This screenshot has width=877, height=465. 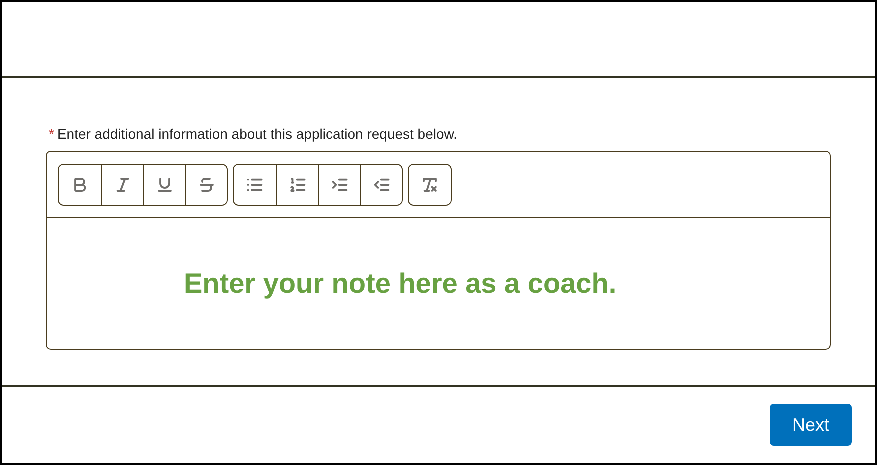 What do you see at coordinates (811, 425) in the screenshot?
I see `next-button: Next` at bounding box center [811, 425].